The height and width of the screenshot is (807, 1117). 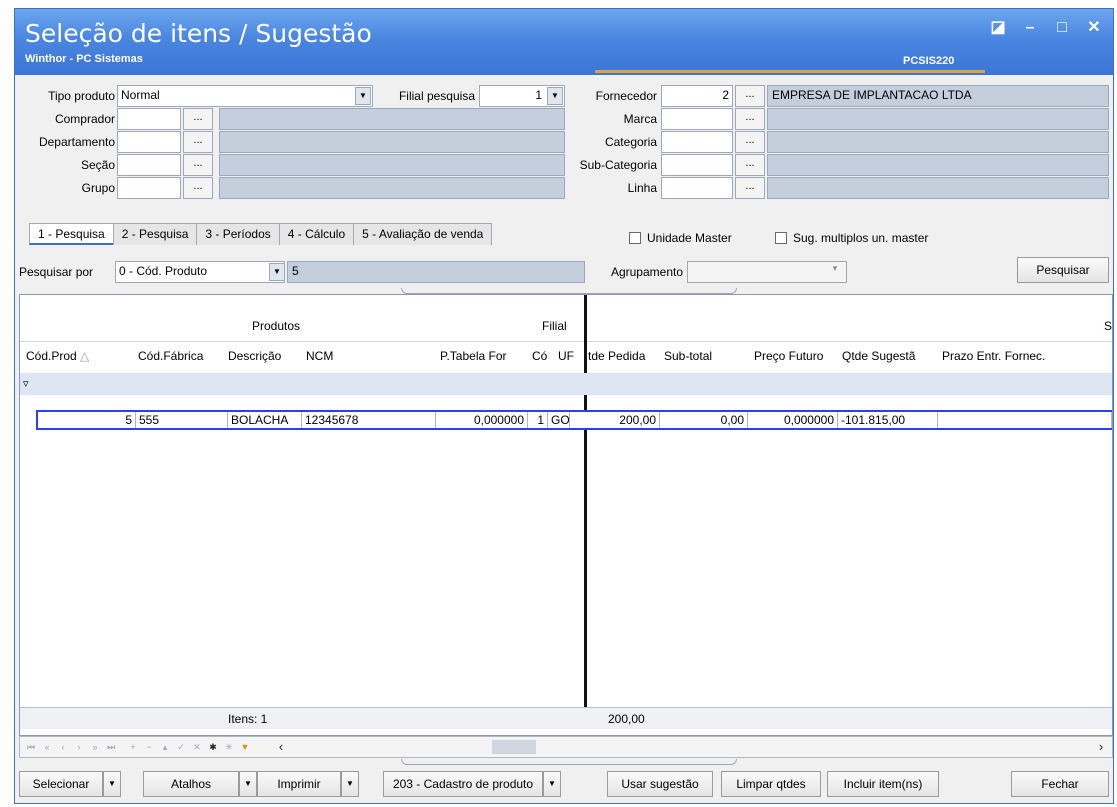 What do you see at coordinates (473, 356) in the screenshot?
I see `col-p-tabela: P.Tabela For` at bounding box center [473, 356].